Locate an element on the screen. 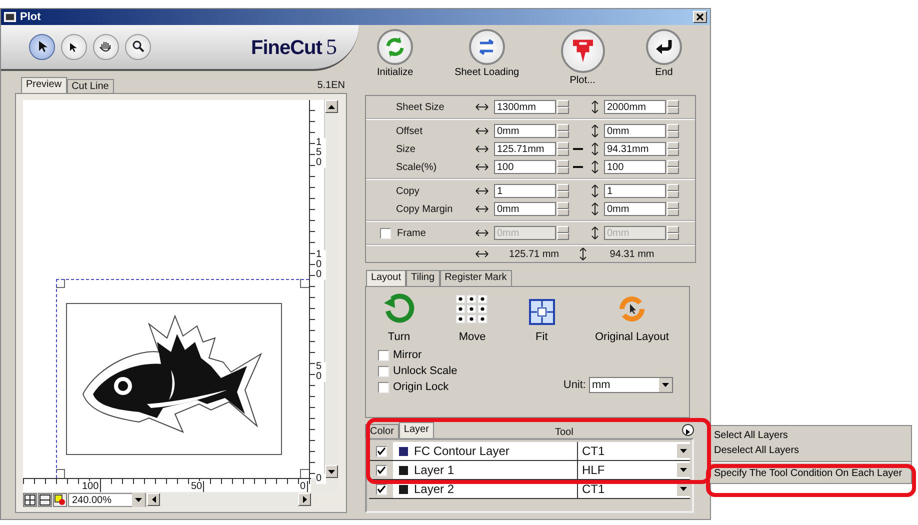  layer-name: Layer 1 is located at coordinates (434, 470).